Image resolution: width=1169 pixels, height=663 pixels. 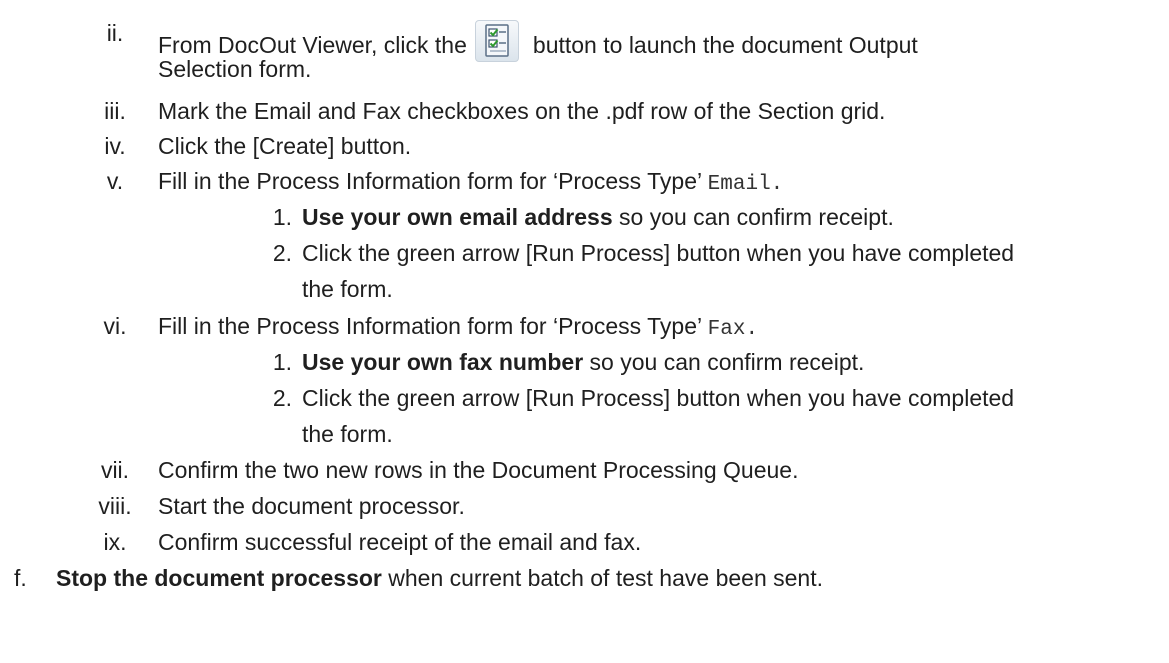 I want to click on list-item-text: Click the [Create] button., so click(x=285, y=146).